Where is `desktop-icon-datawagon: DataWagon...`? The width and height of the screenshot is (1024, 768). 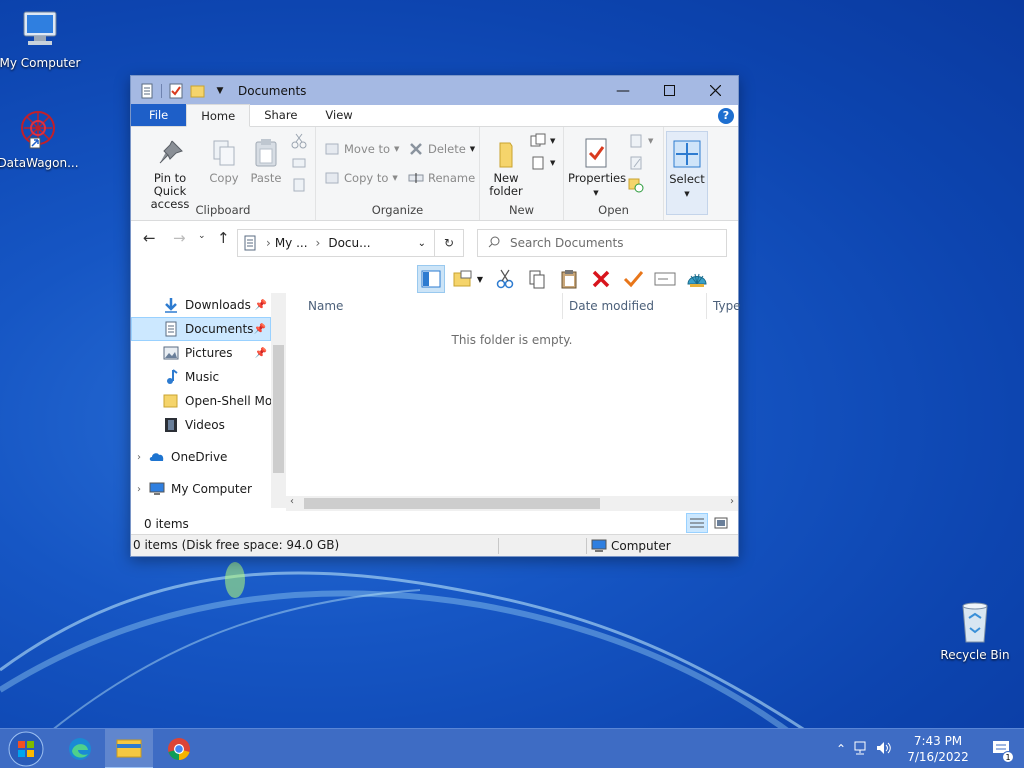 desktop-icon-datawagon: DataWagon... is located at coordinates (40, 139).